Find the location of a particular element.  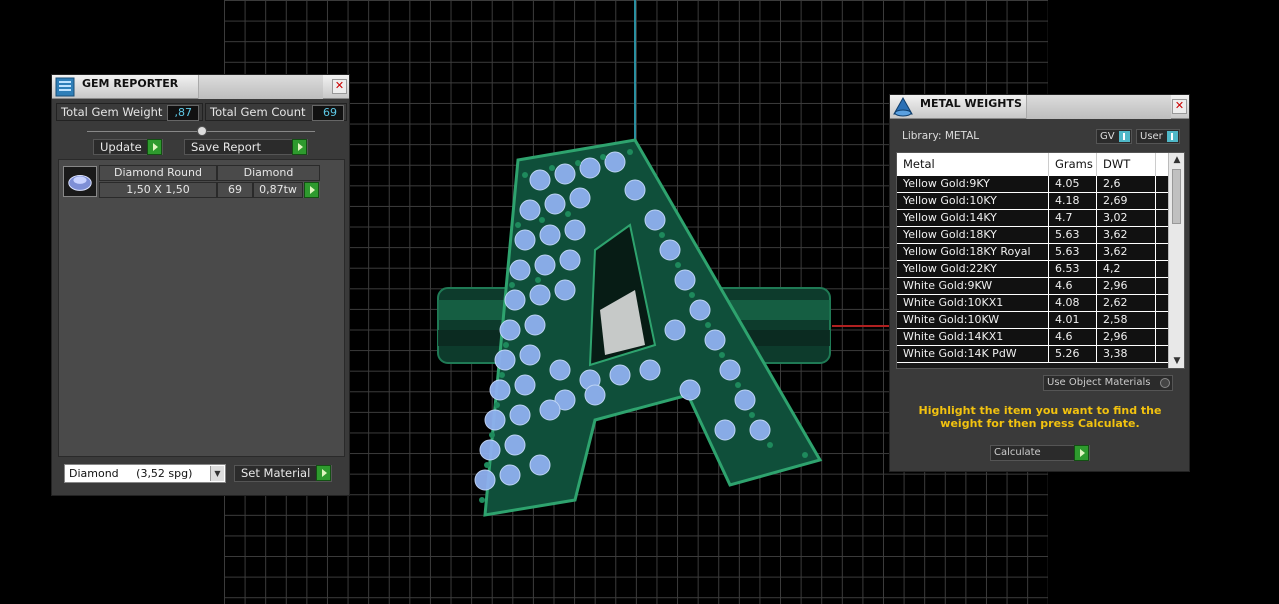

gv-toggle: GV is located at coordinates (1114, 136).